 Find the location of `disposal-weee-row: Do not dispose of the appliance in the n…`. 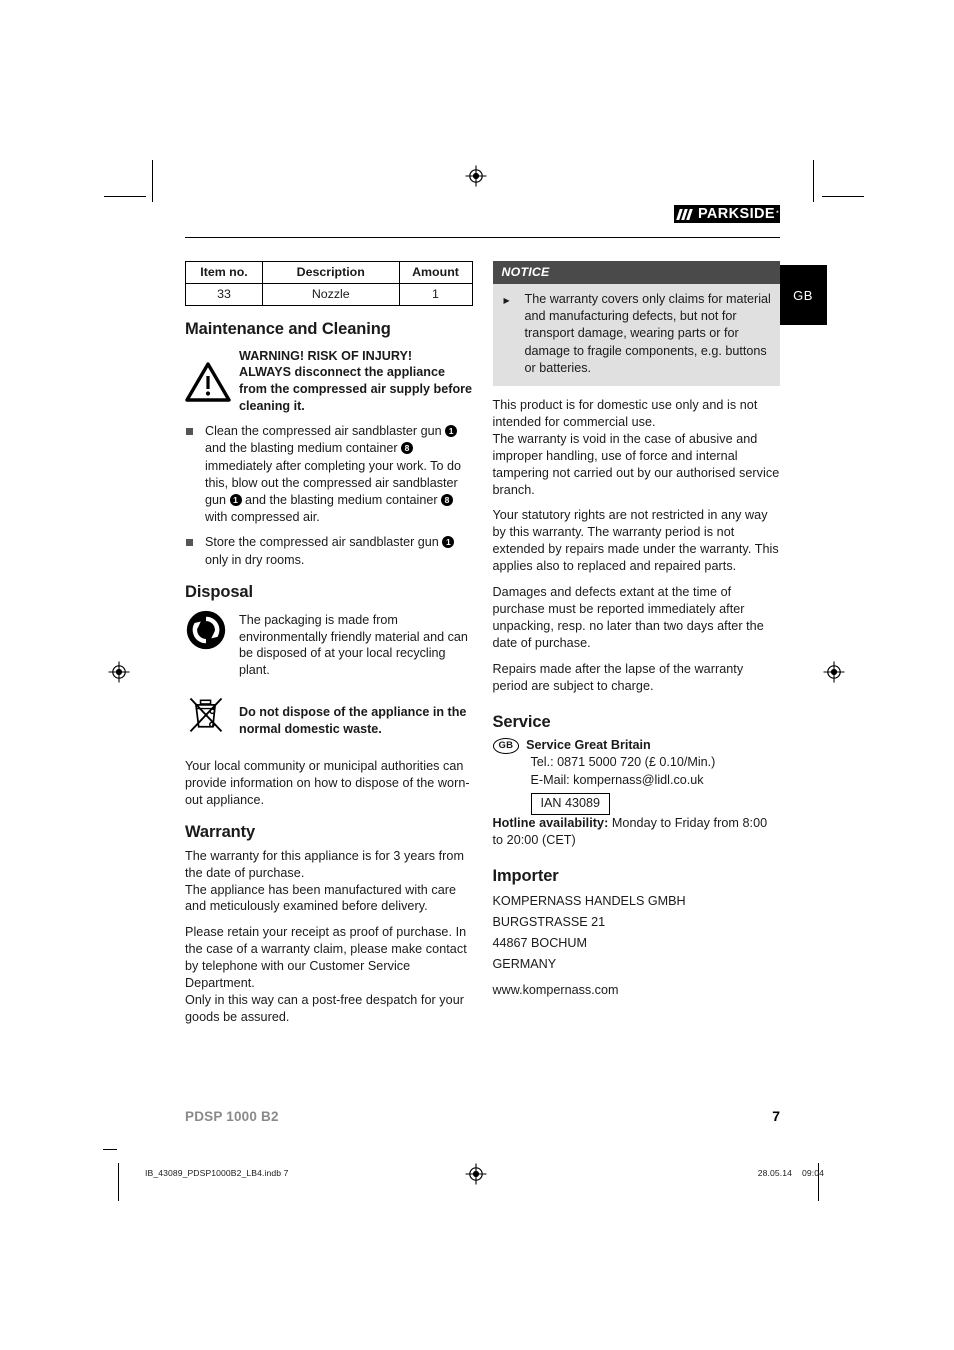

disposal-weee-row: Do not dispose of the appliance in the n… is located at coordinates (329, 716).